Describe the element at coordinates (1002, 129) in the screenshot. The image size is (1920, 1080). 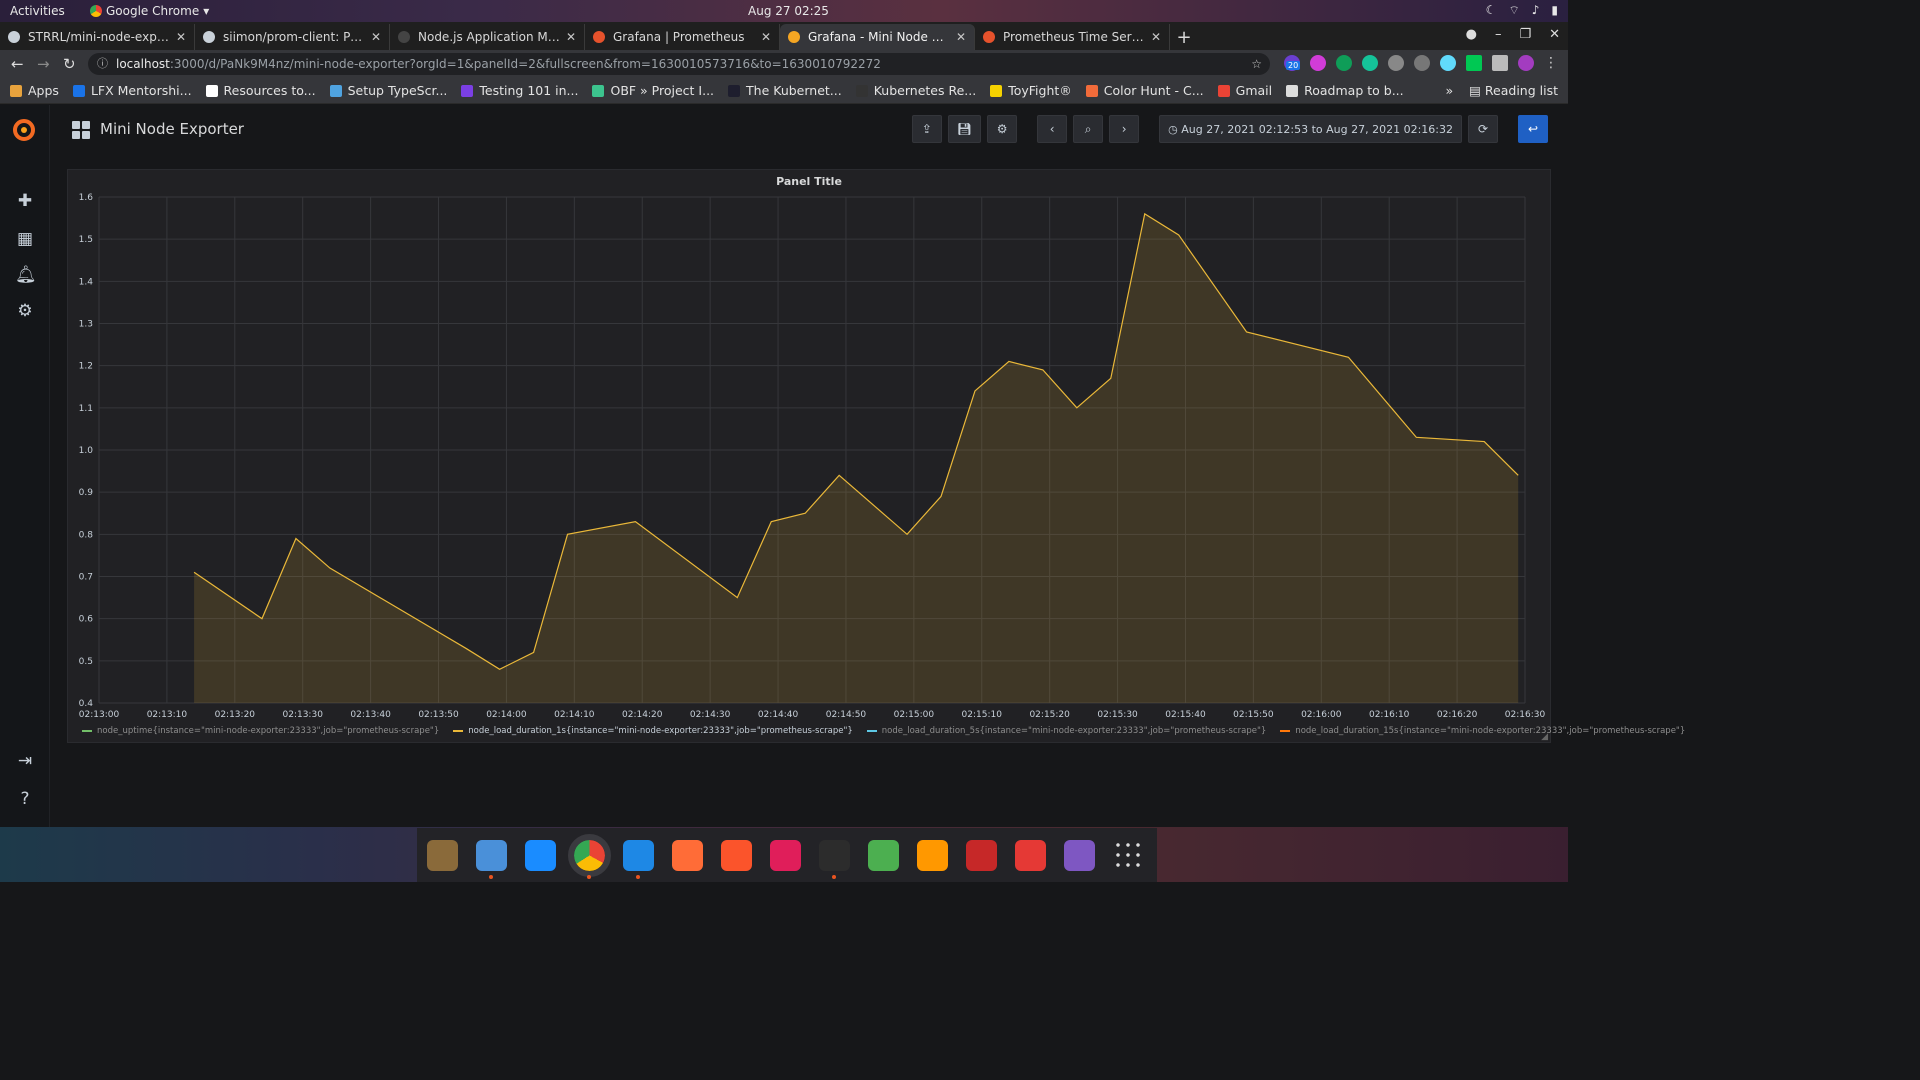
I see `settings-button: ⚙` at that location.